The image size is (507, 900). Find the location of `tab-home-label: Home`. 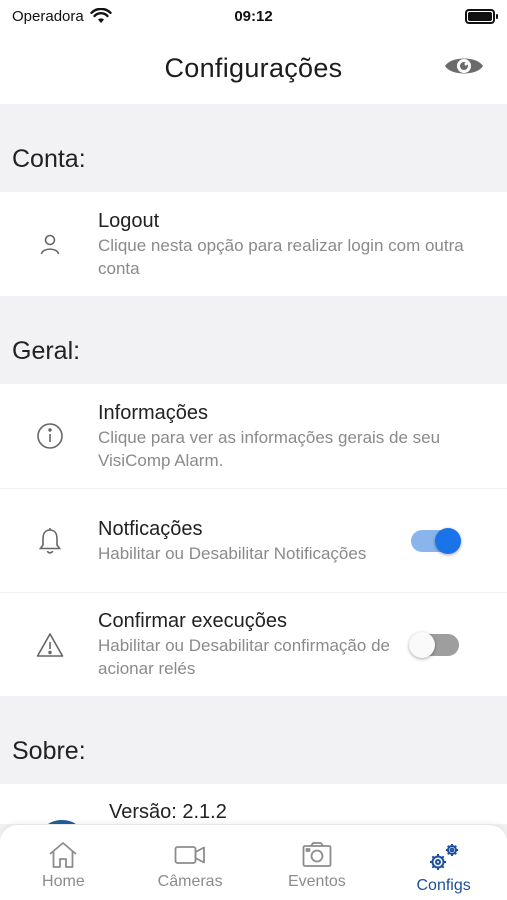

tab-home-label: Home is located at coordinates (63, 881).